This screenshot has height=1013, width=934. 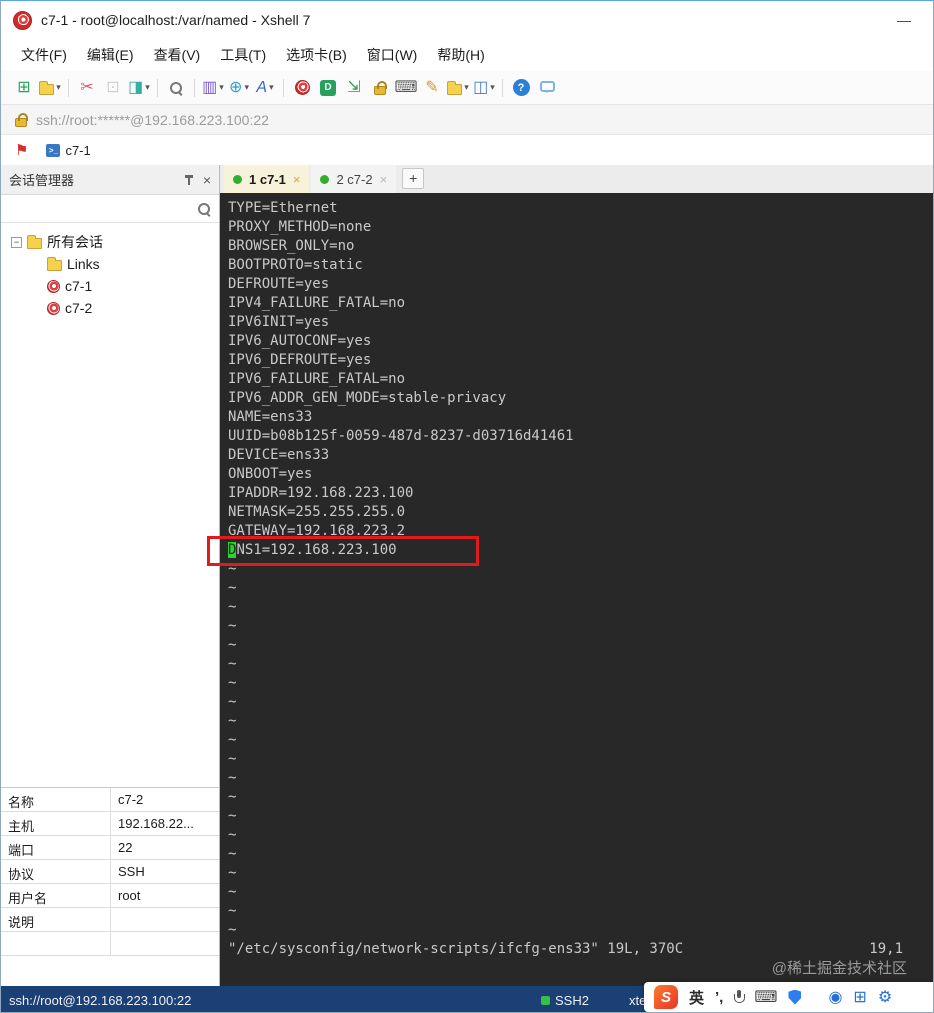 I want to click on fullscreen-icon: ⇲, so click(x=354, y=88).